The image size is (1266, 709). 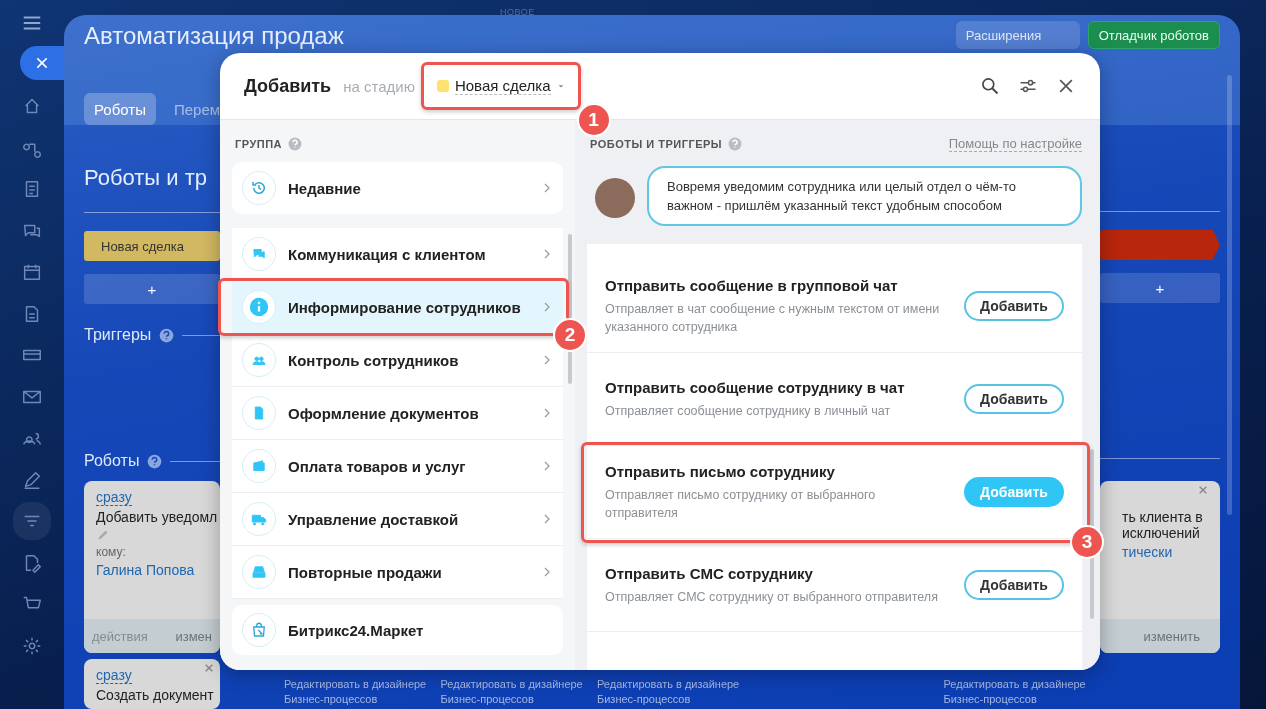 I want to click on bag-icon, so click(x=259, y=630).